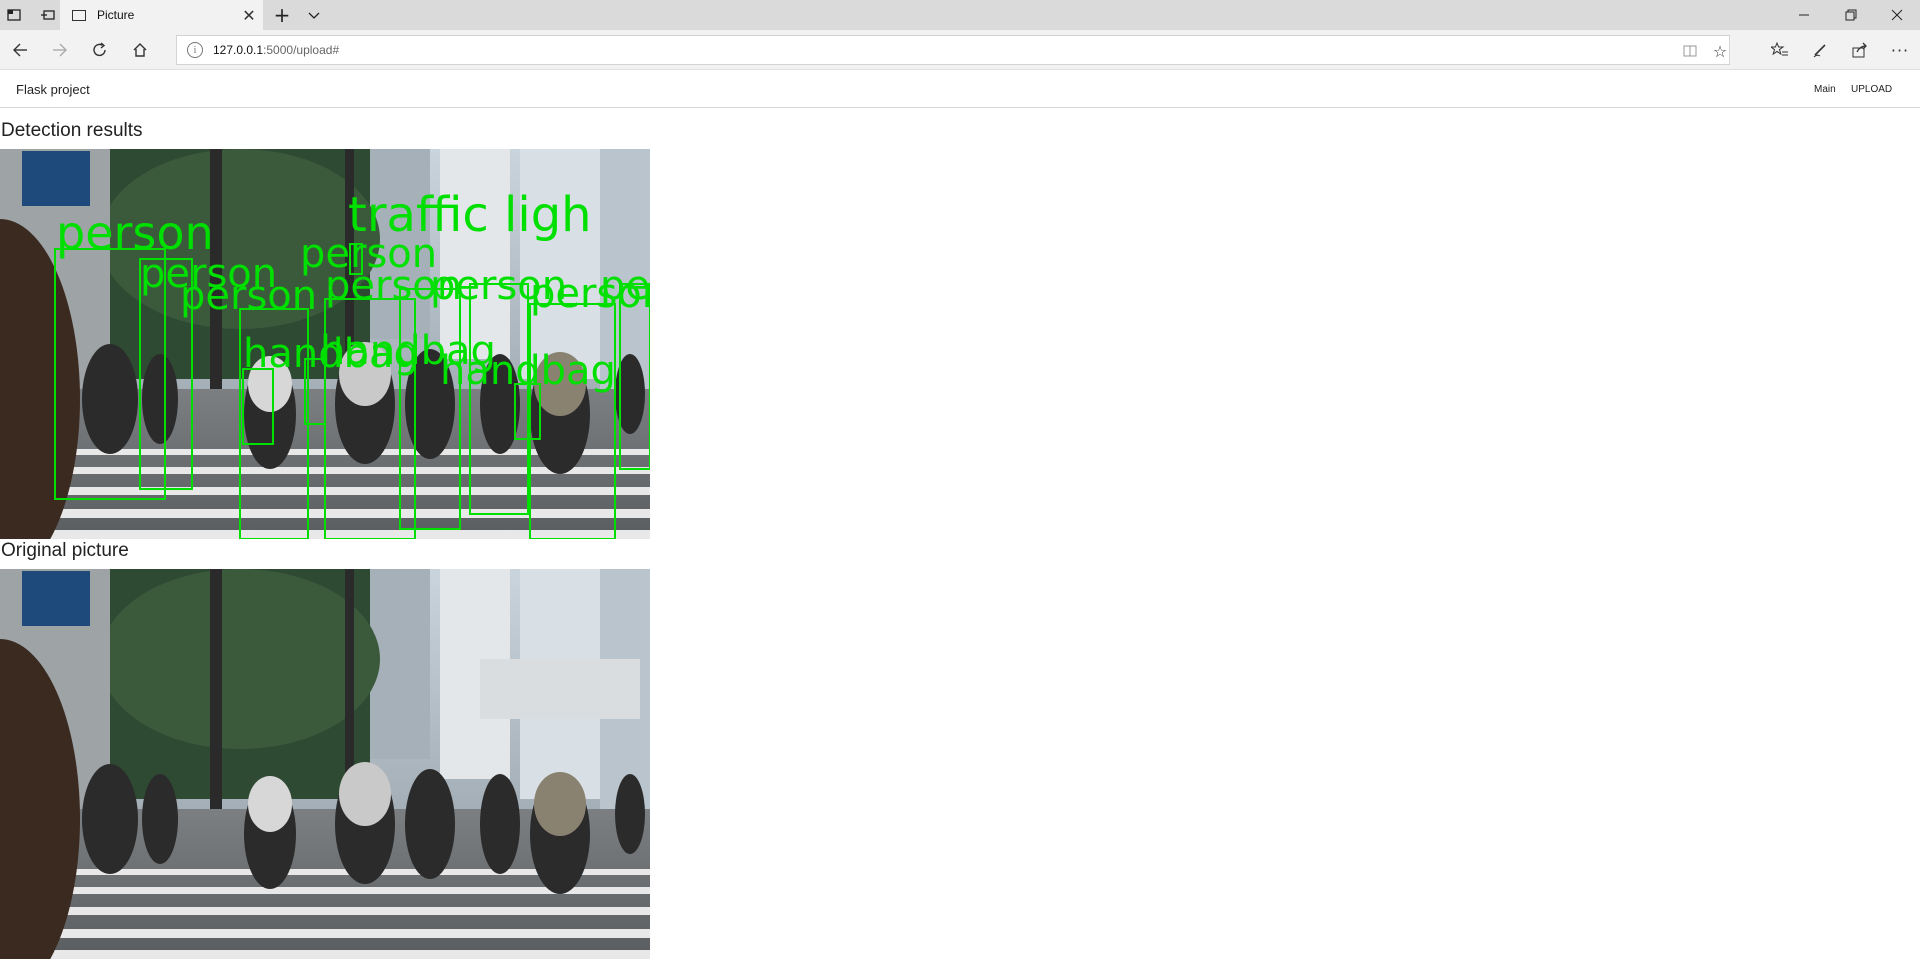 The height and width of the screenshot is (959, 1920). Describe the element at coordinates (1720, 51) in the screenshot. I see `star-icon: ☆` at that location.